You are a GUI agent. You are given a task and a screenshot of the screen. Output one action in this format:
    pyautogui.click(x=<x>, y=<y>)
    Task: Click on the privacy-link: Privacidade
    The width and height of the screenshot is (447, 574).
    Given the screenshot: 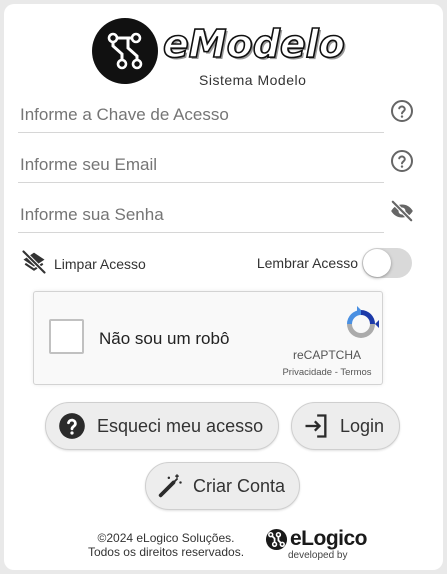 What is the action you would take?
    pyautogui.click(x=307, y=372)
    